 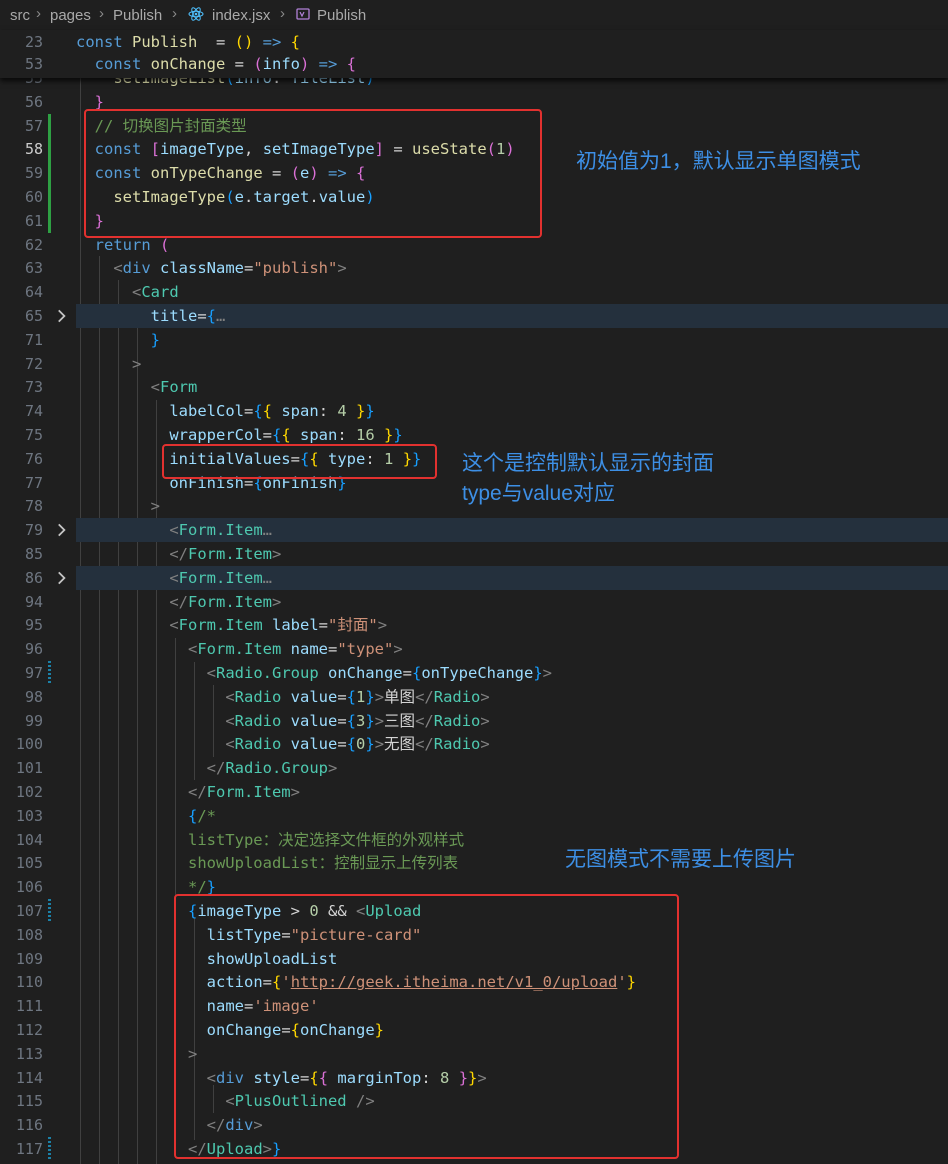 What do you see at coordinates (174, 316) in the screenshot?
I see `code-token: title` at bounding box center [174, 316].